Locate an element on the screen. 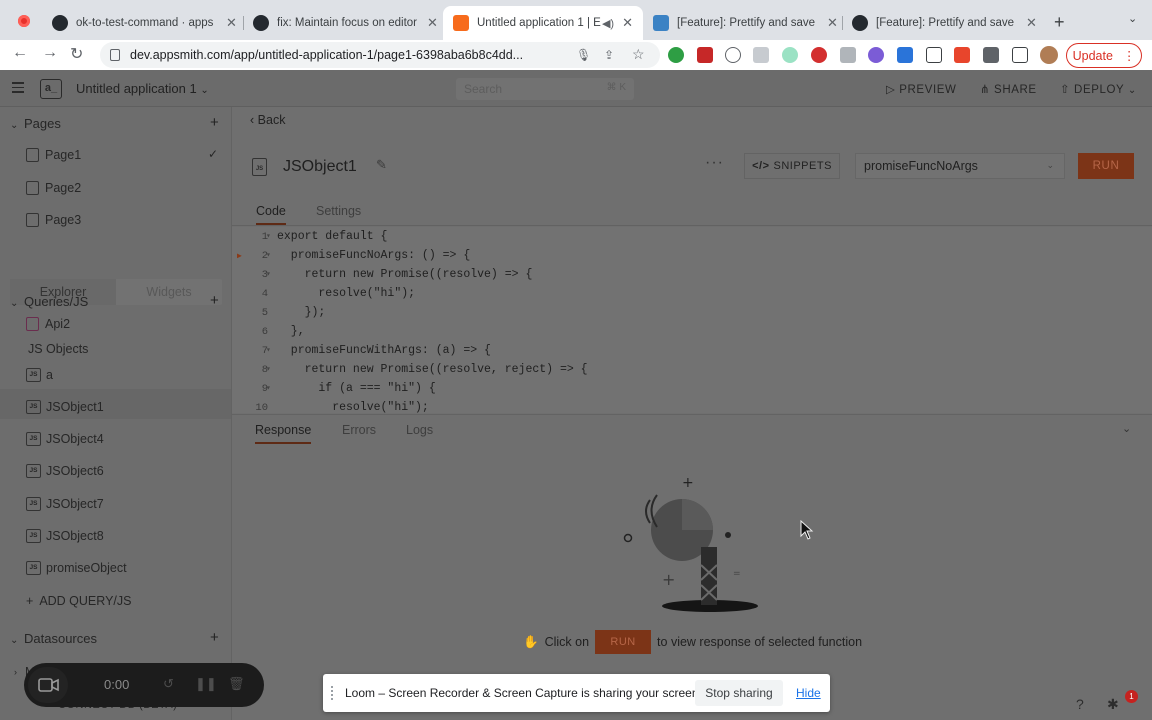 The width and height of the screenshot is (1152, 720). new-tab-icon: + is located at coordinates (1059, 22).